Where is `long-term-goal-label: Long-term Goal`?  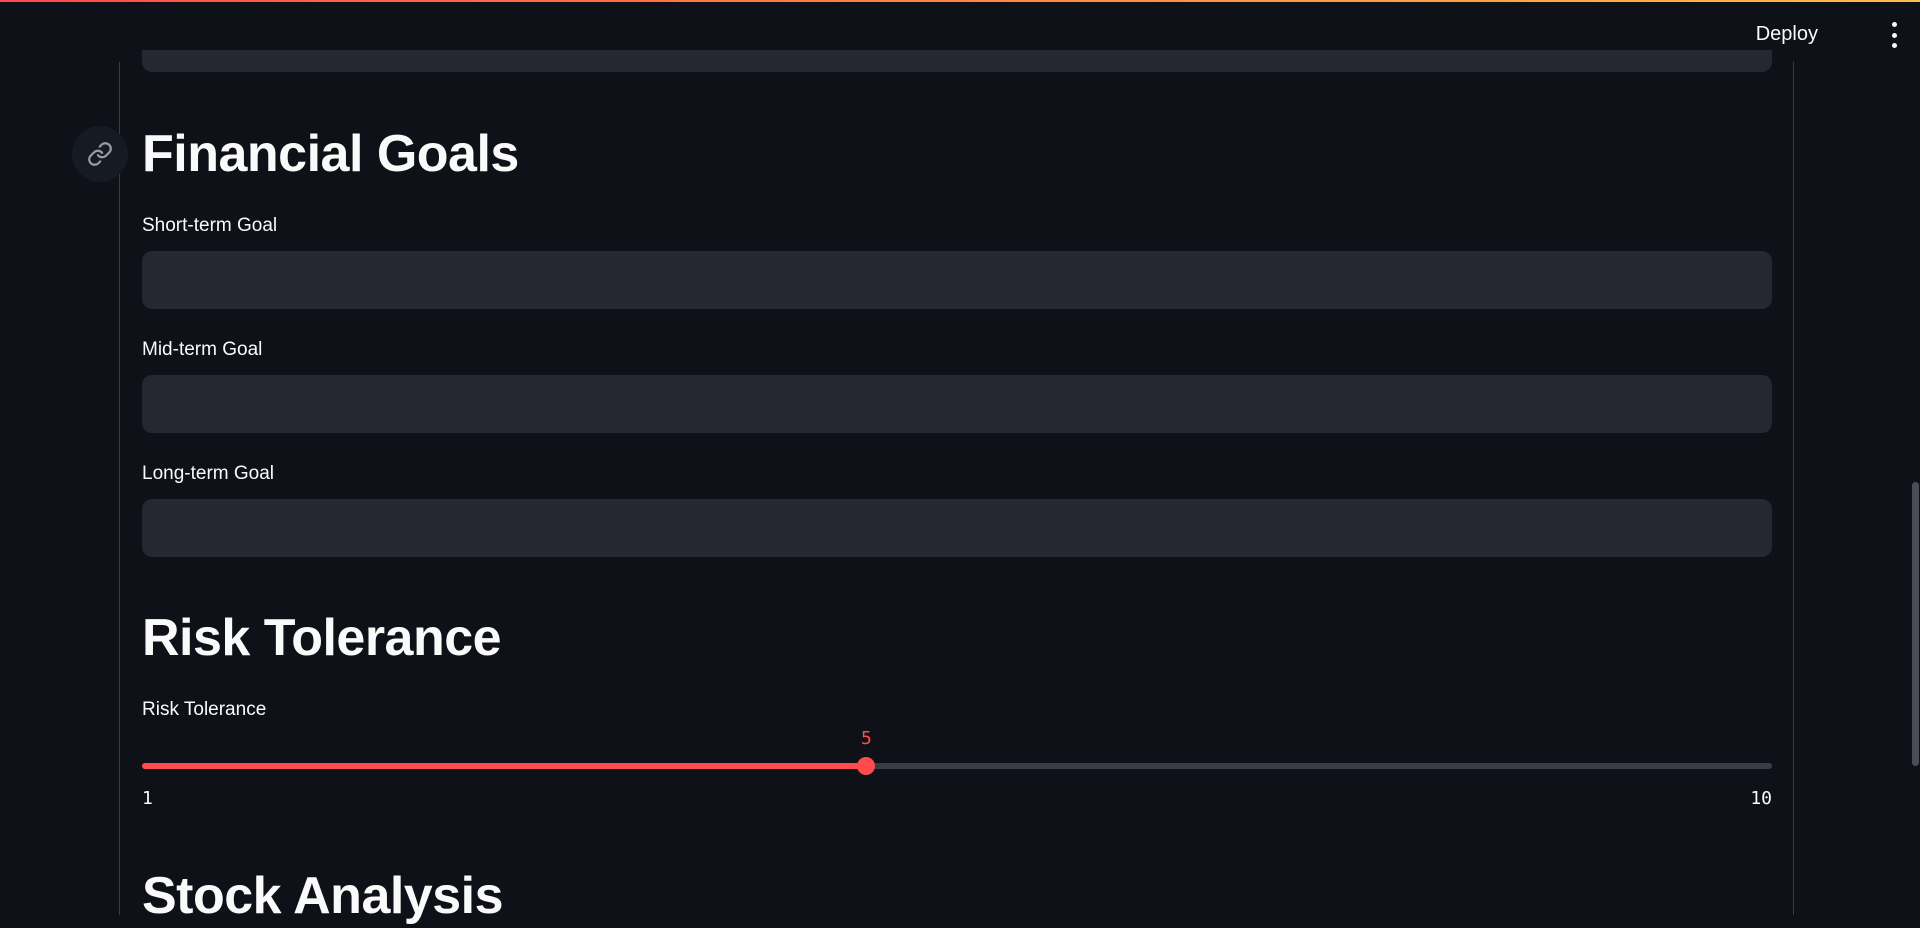 long-term-goal-label: Long-term Goal is located at coordinates (208, 473).